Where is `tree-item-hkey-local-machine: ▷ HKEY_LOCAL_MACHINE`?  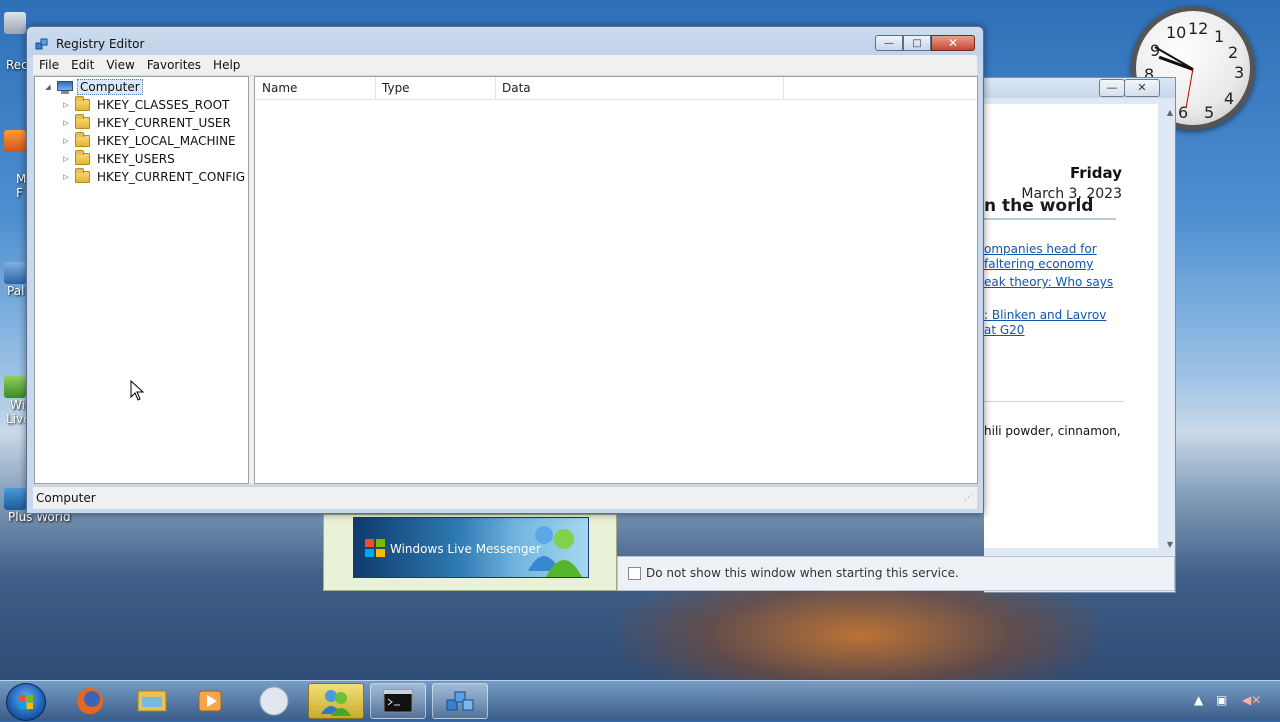
tree-item-hkey-local-machine: ▷ HKEY_LOCAL_MACHINE is located at coordinates (149, 141).